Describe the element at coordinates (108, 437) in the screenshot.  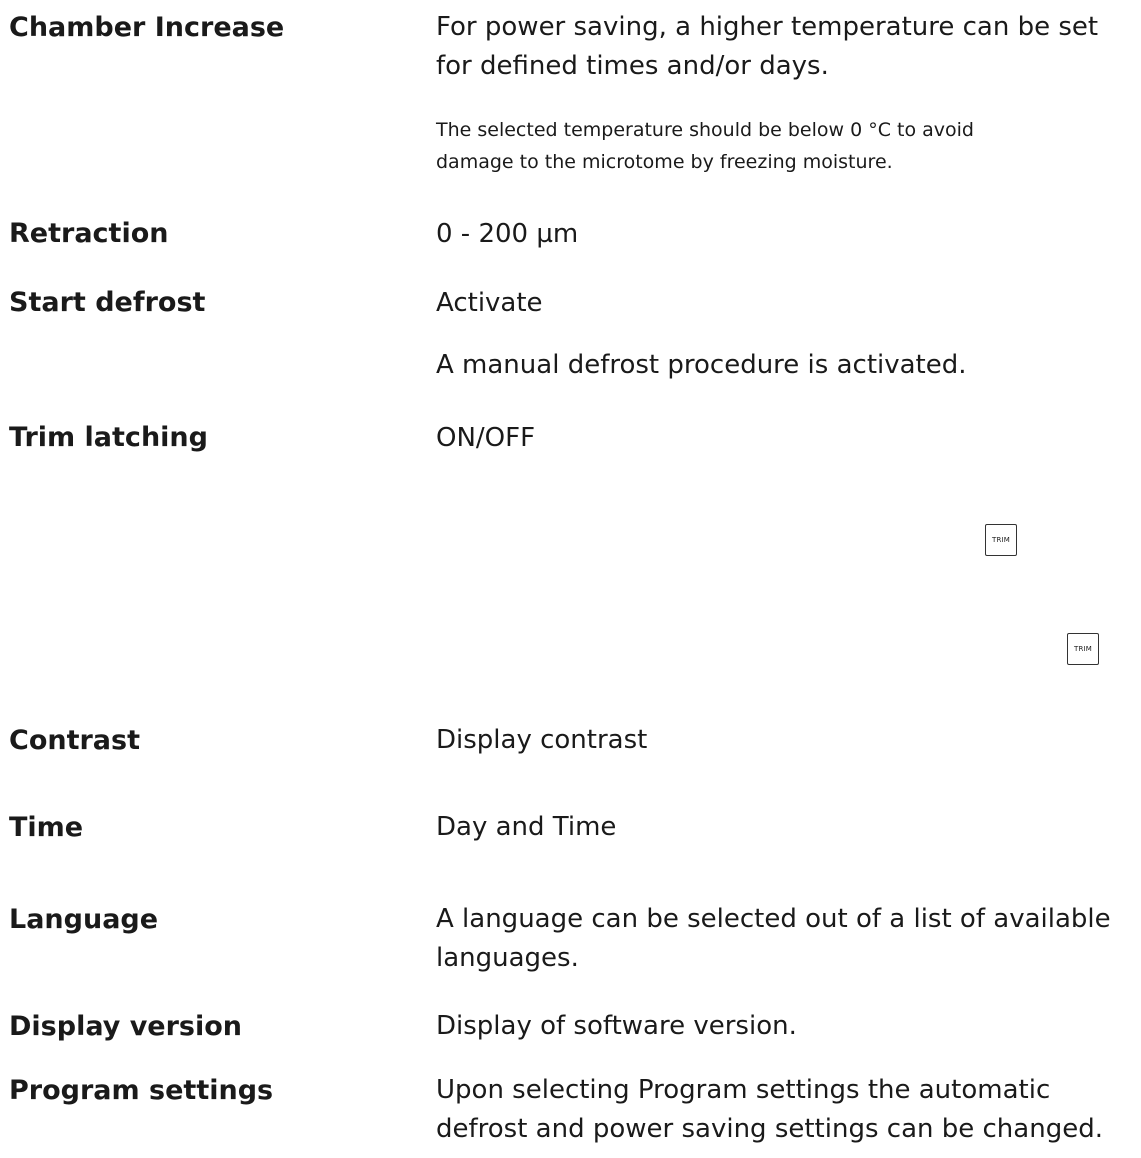
I see `term-trim-latching: Trim latching` at that location.